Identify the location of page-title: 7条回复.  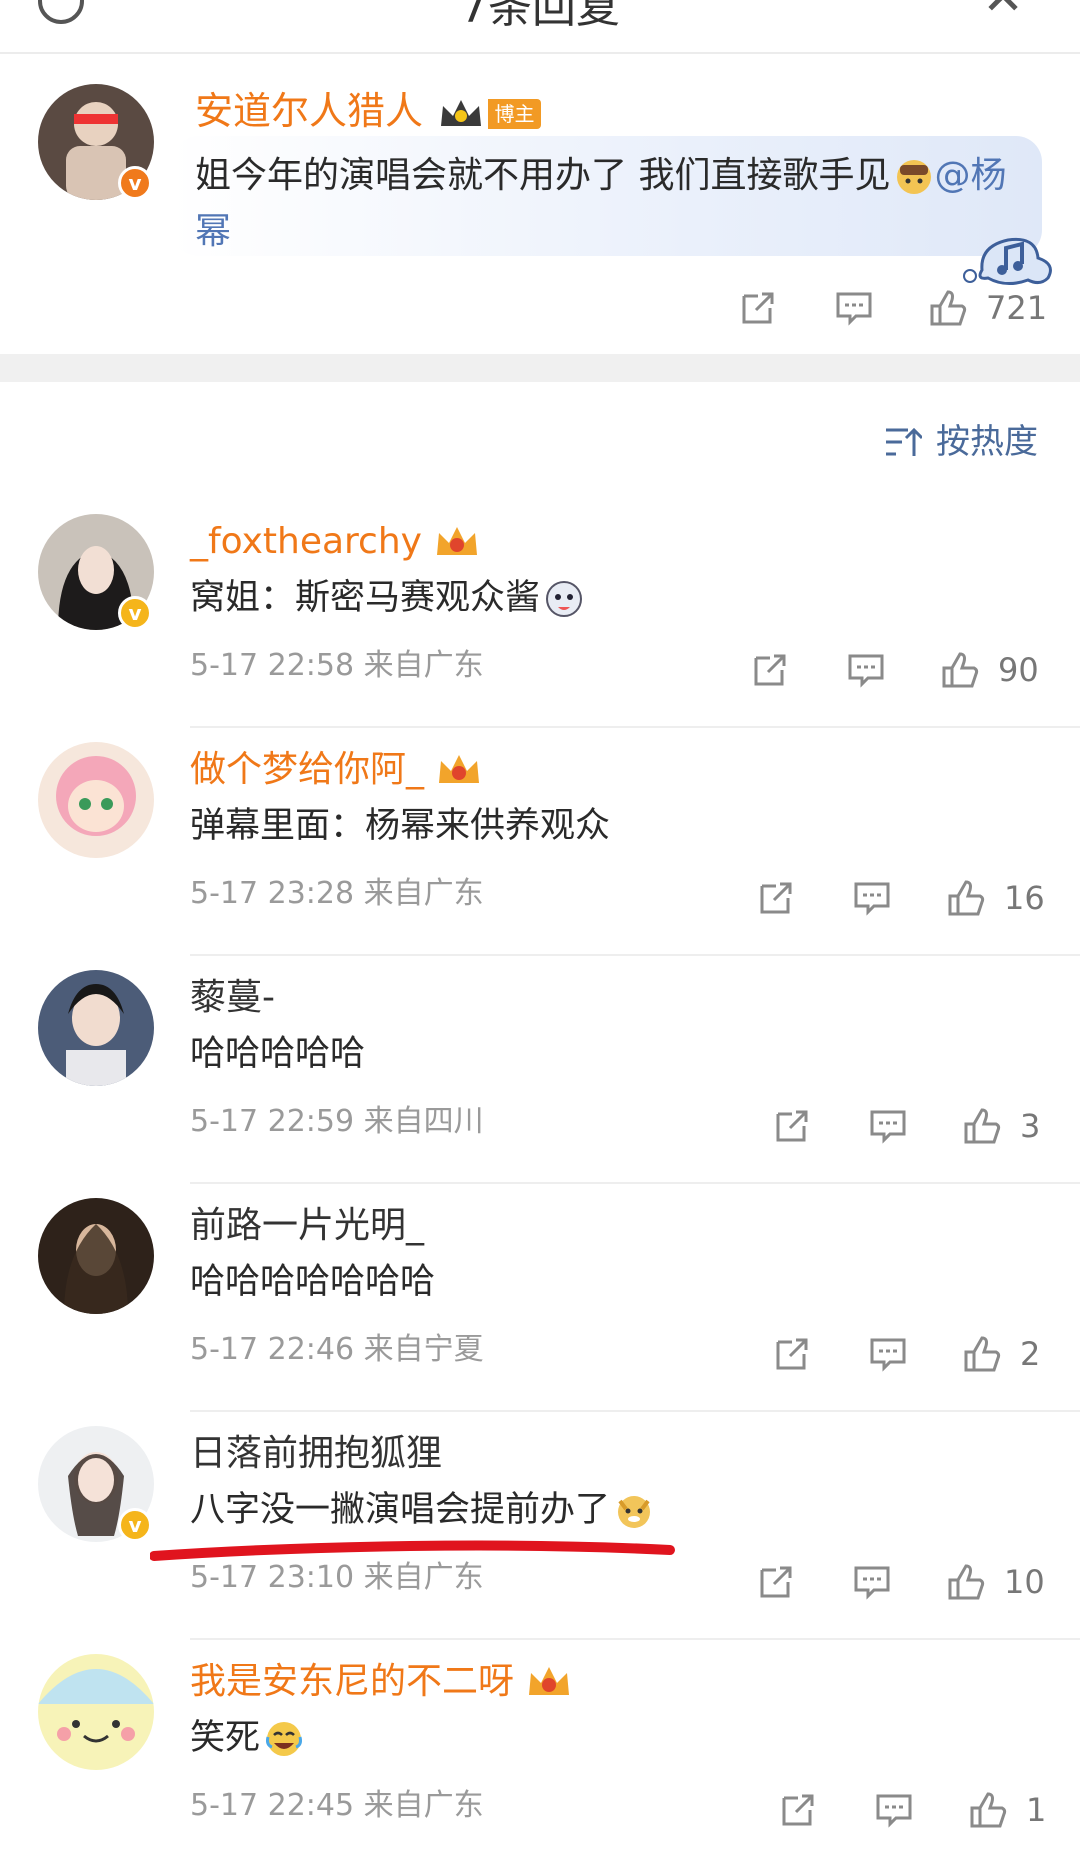
(540, 16).